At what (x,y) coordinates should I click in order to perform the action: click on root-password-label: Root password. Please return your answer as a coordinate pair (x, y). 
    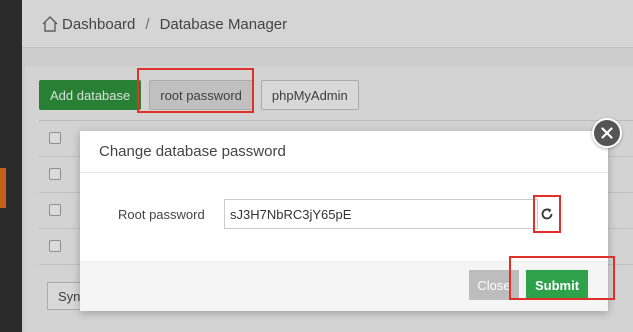
    Looking at the image, I should click on (161, 214).